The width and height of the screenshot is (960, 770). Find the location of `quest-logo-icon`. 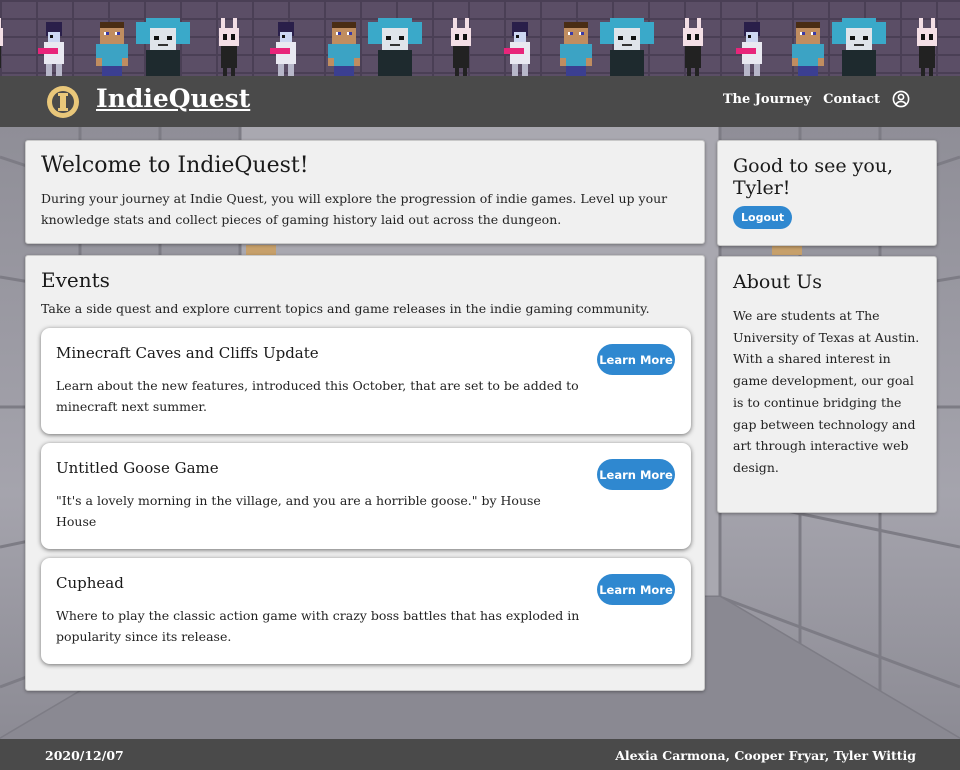

quest-logo-icon is located at coordinates (63, 102).